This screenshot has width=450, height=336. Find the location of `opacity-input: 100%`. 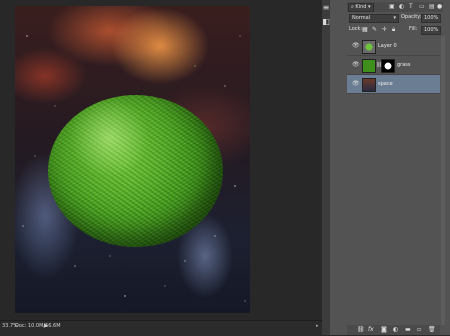

opacity-input: 100% is located at coordinates (431, 18).